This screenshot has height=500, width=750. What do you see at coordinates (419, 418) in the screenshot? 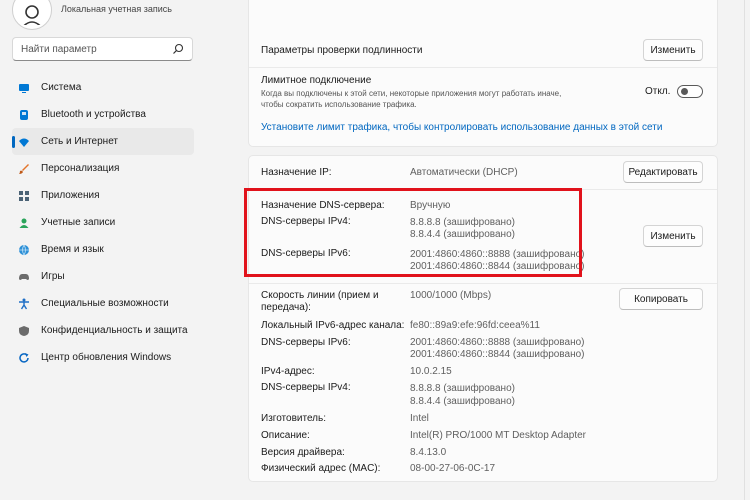
I see `manufacturer-value: Intel` at bounding box center [419, 418].